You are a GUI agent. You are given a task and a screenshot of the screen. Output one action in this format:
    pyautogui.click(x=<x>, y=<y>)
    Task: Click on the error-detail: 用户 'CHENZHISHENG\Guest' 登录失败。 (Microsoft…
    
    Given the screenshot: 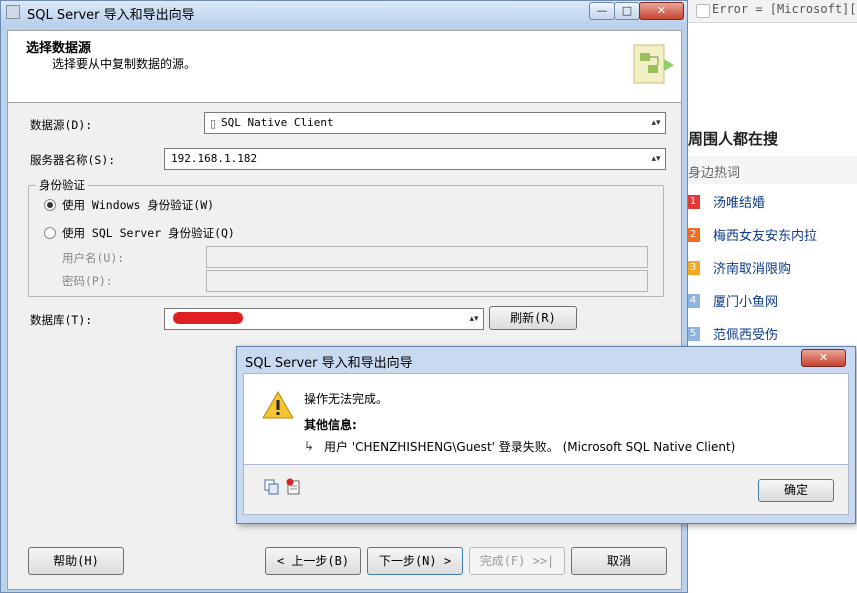 What is the action you would take?
    pyautogui.click(x=530, y=447)
    